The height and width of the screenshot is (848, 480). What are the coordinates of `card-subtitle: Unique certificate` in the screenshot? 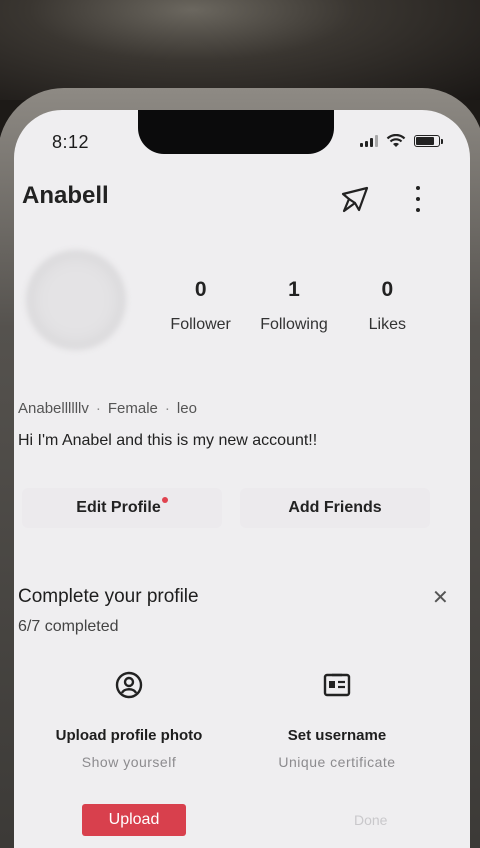 It's located at (337, 762).